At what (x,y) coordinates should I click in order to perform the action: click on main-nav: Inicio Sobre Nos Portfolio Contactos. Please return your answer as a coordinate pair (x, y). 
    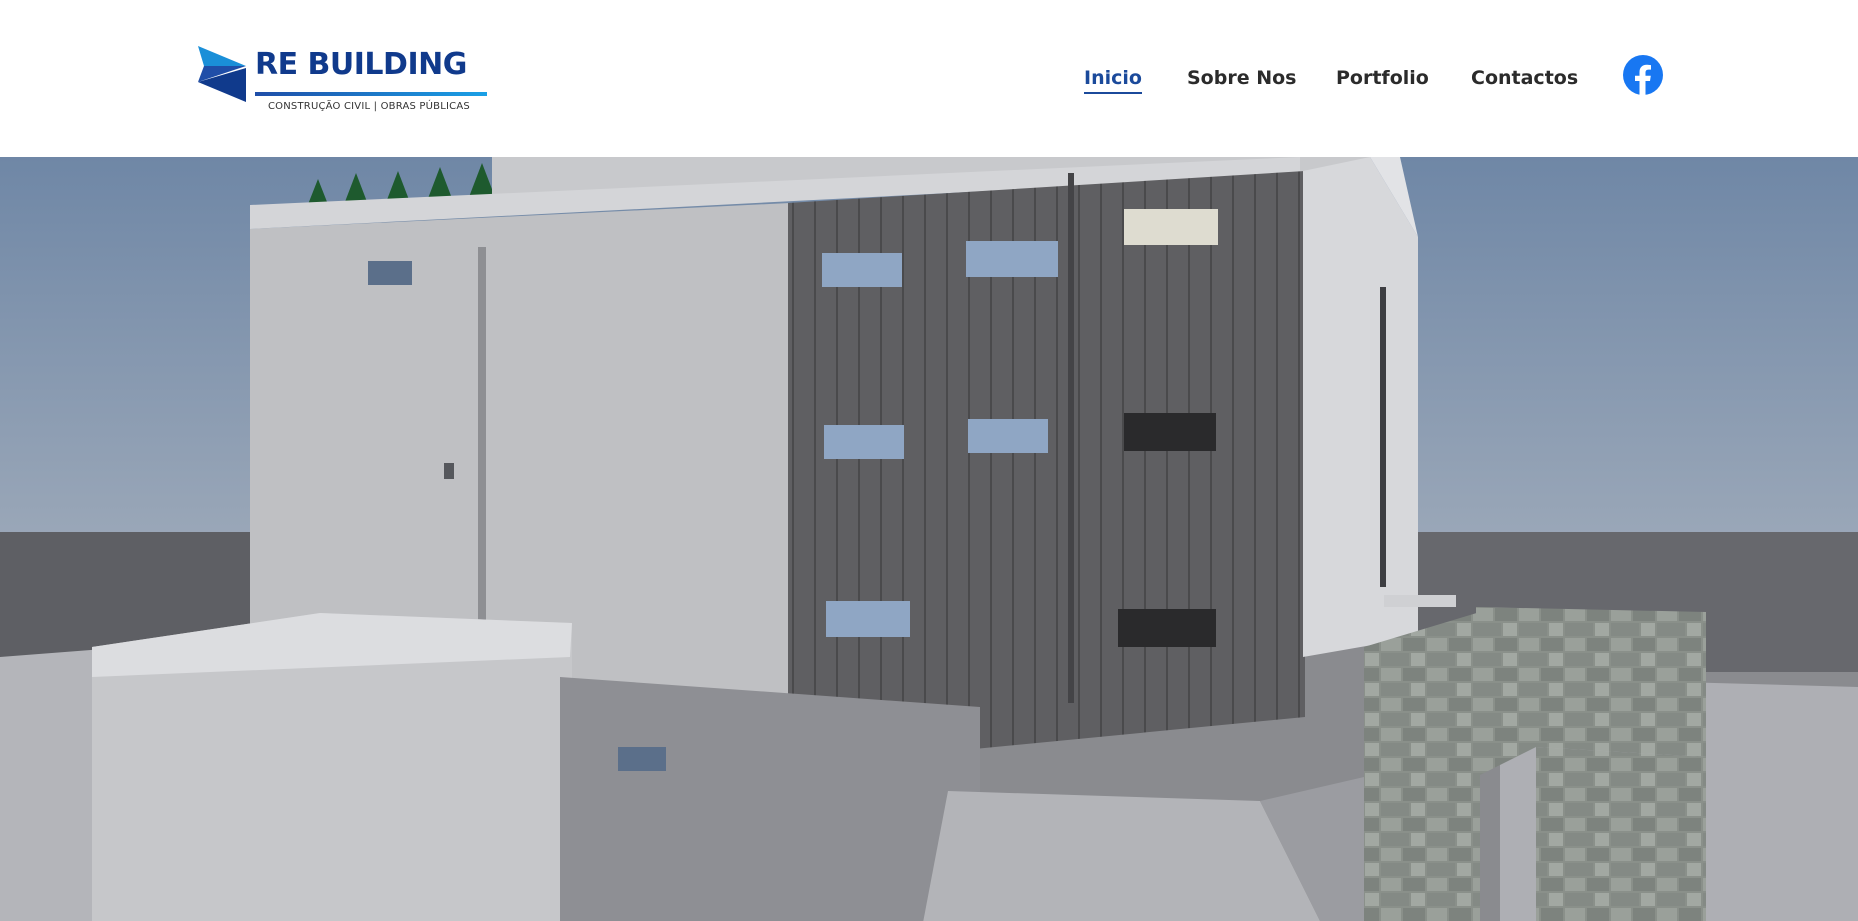
    Looking at the image, I should click on (929, 79).